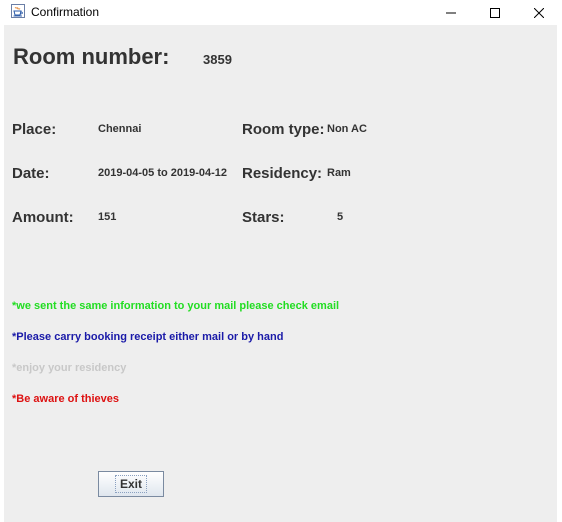 Image resolution: width=562 pixels, height=522 pixels. What do you see at coordinates (282, 173) in the screenshot?
I see `residency-label: Residency:` at bounding box center [282, 173].